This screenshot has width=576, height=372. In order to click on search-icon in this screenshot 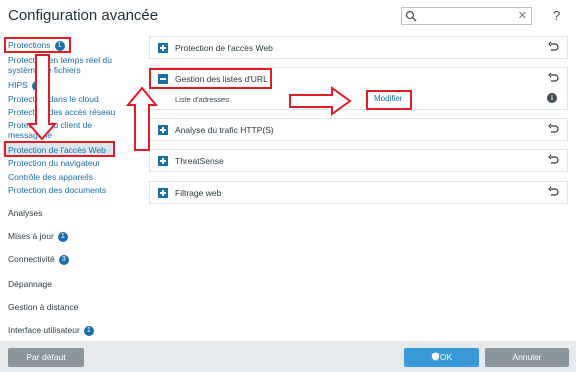, I will do `click(411, 16)`.